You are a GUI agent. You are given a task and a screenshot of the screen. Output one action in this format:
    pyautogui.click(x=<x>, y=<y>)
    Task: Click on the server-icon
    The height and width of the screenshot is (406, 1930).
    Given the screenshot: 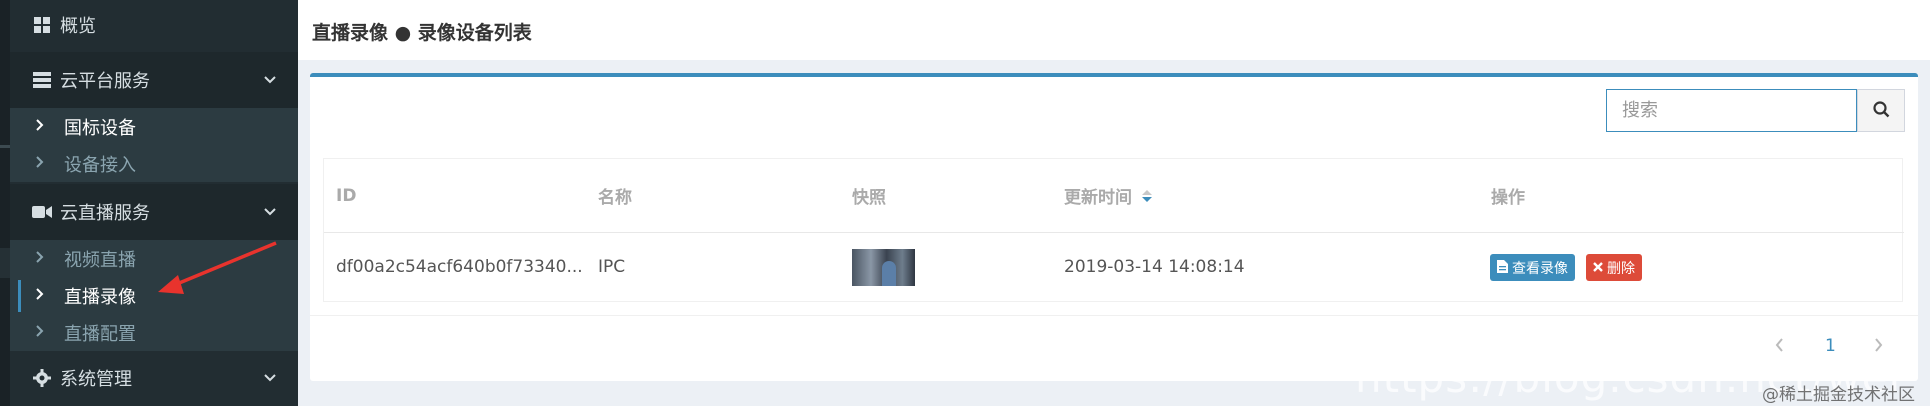 What is the action you would take?
    pyautogui.click(x=42, y=80)
    